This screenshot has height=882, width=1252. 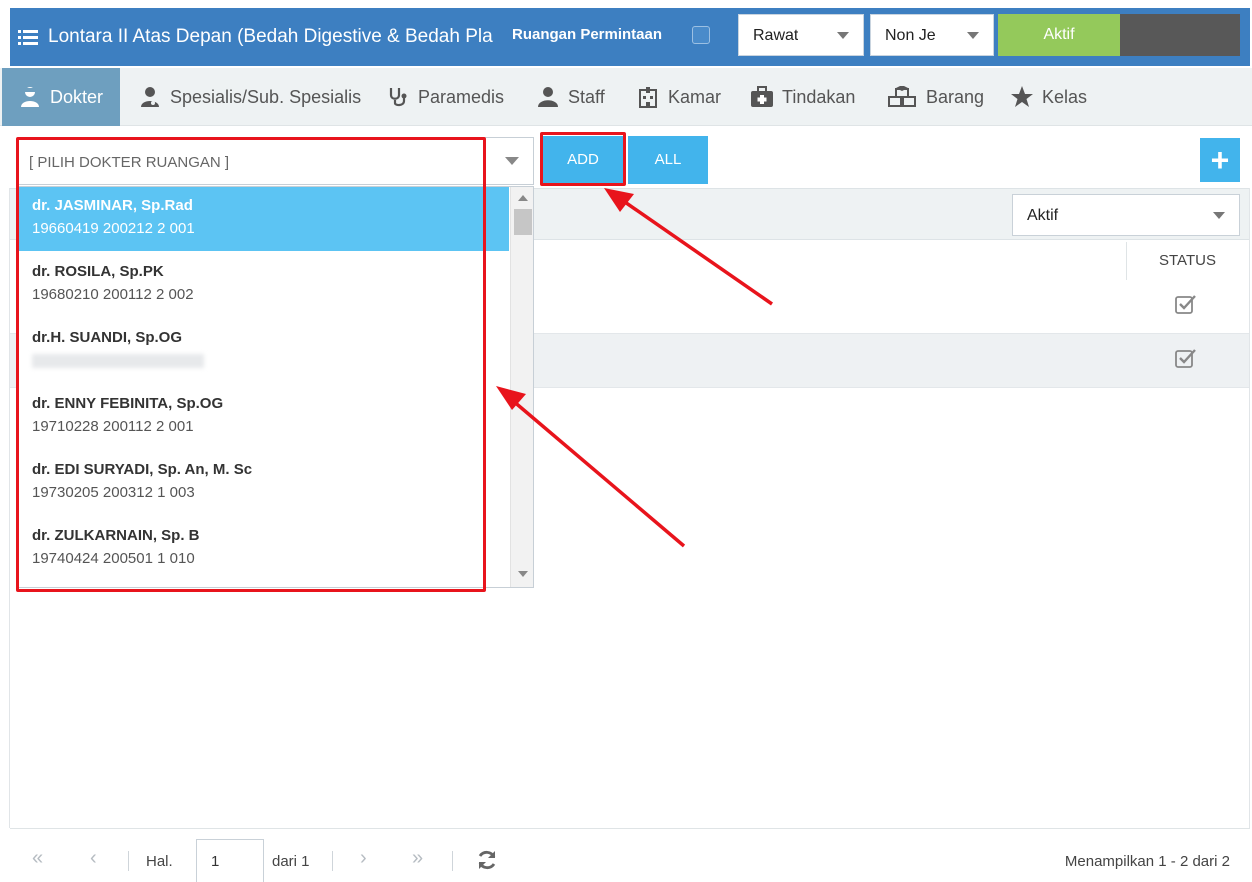 I want to click on highlight-box-add, so click(x=583, y=159).